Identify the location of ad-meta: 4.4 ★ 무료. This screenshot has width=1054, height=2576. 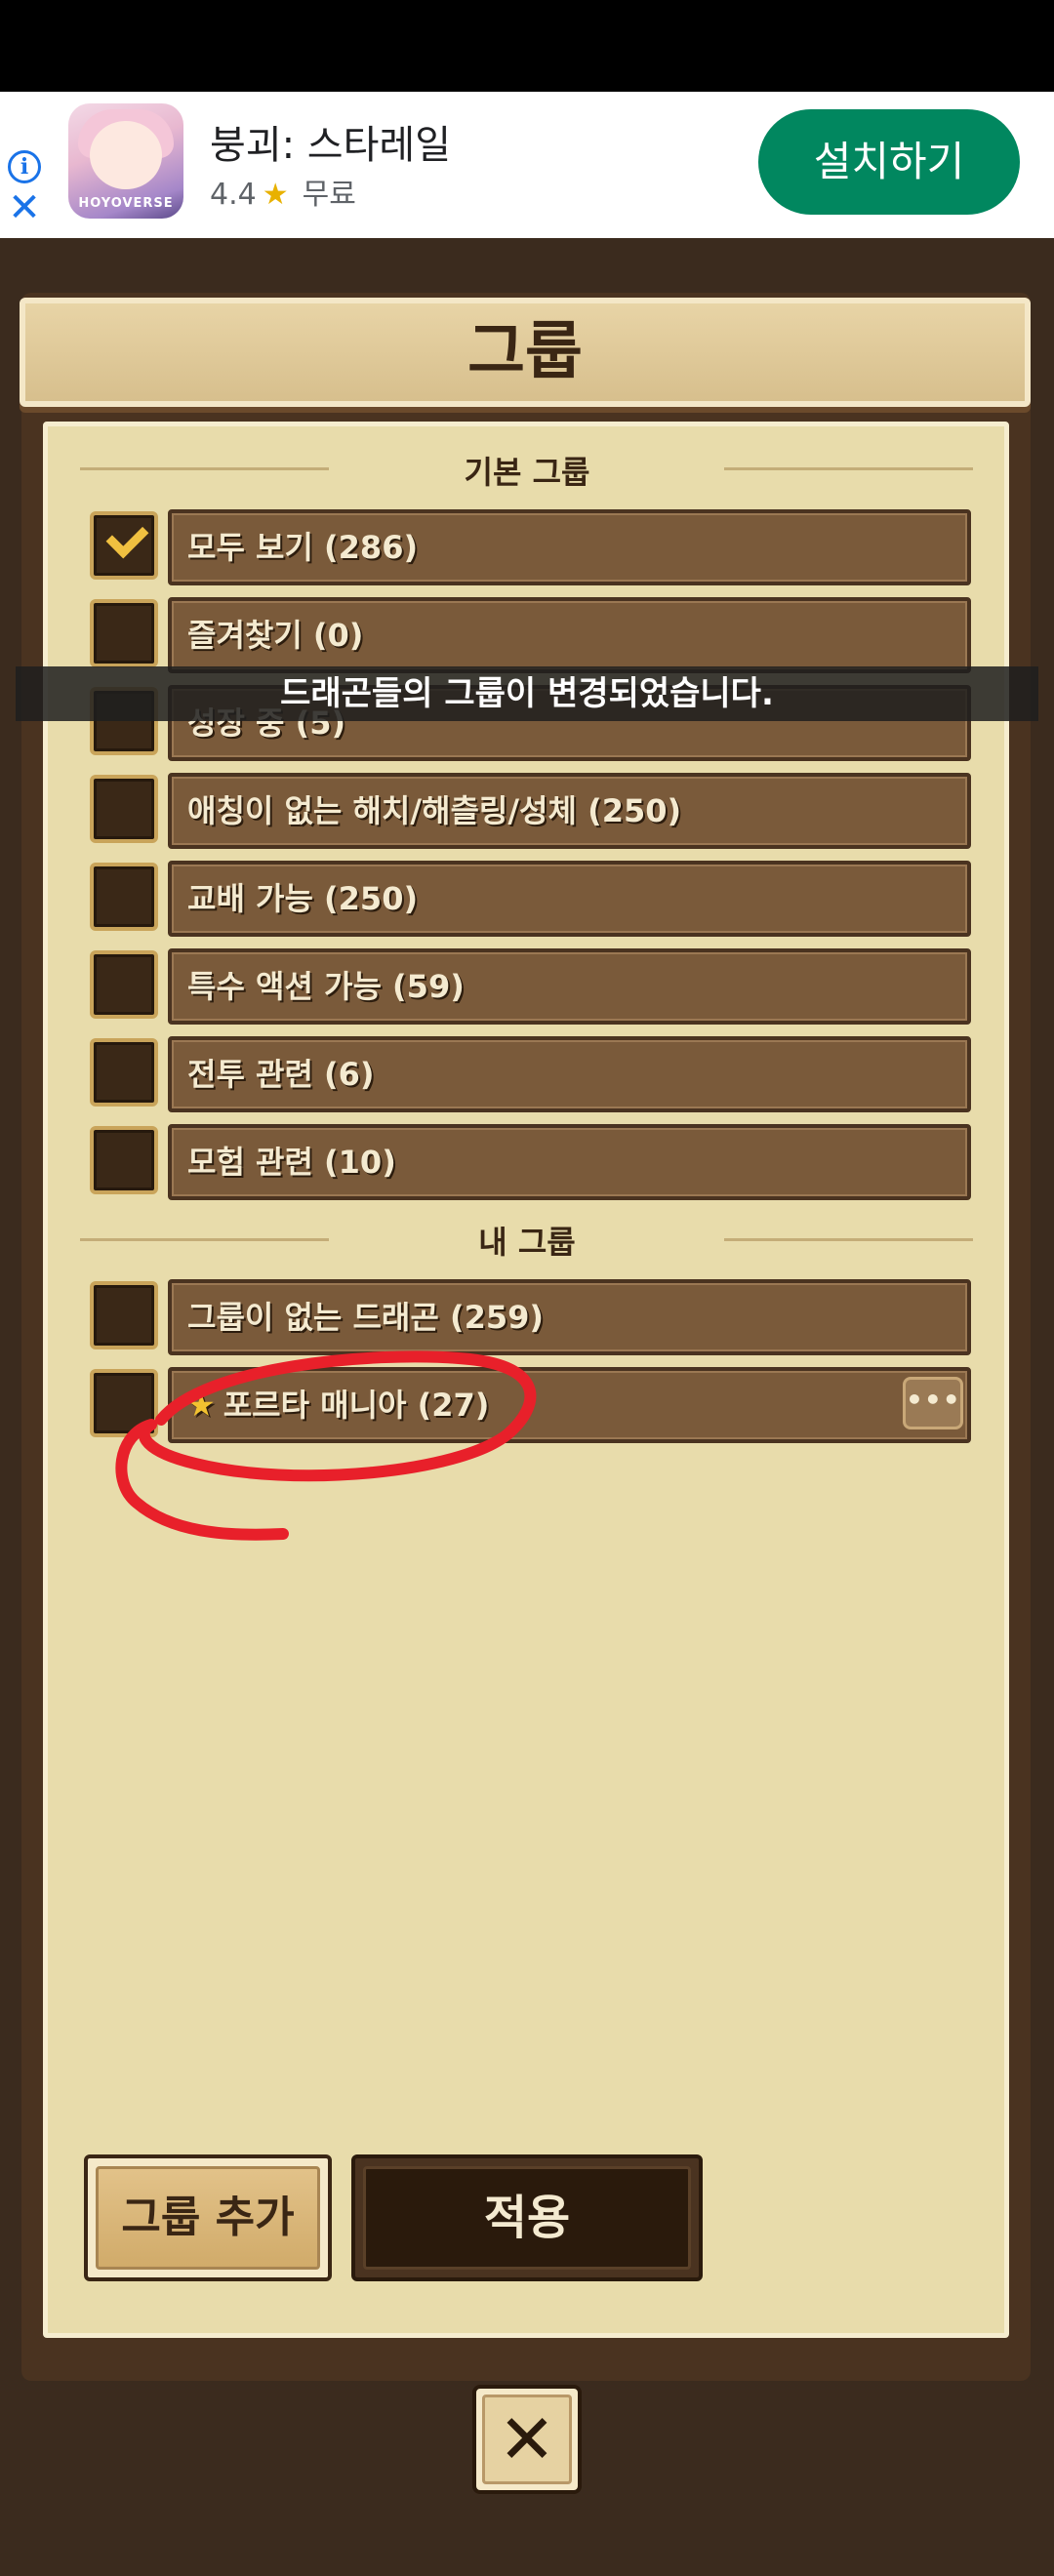
(283, 191).